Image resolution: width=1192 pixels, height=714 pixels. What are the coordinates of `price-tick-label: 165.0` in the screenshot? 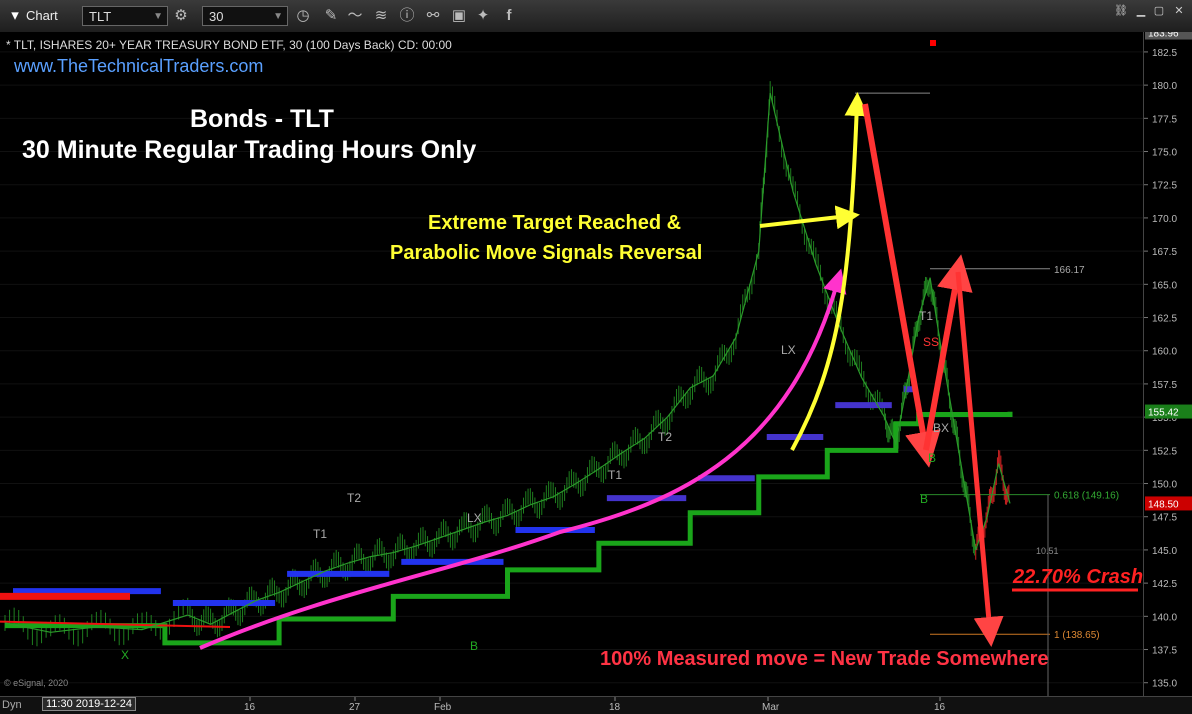 It's located at (1164, 285).